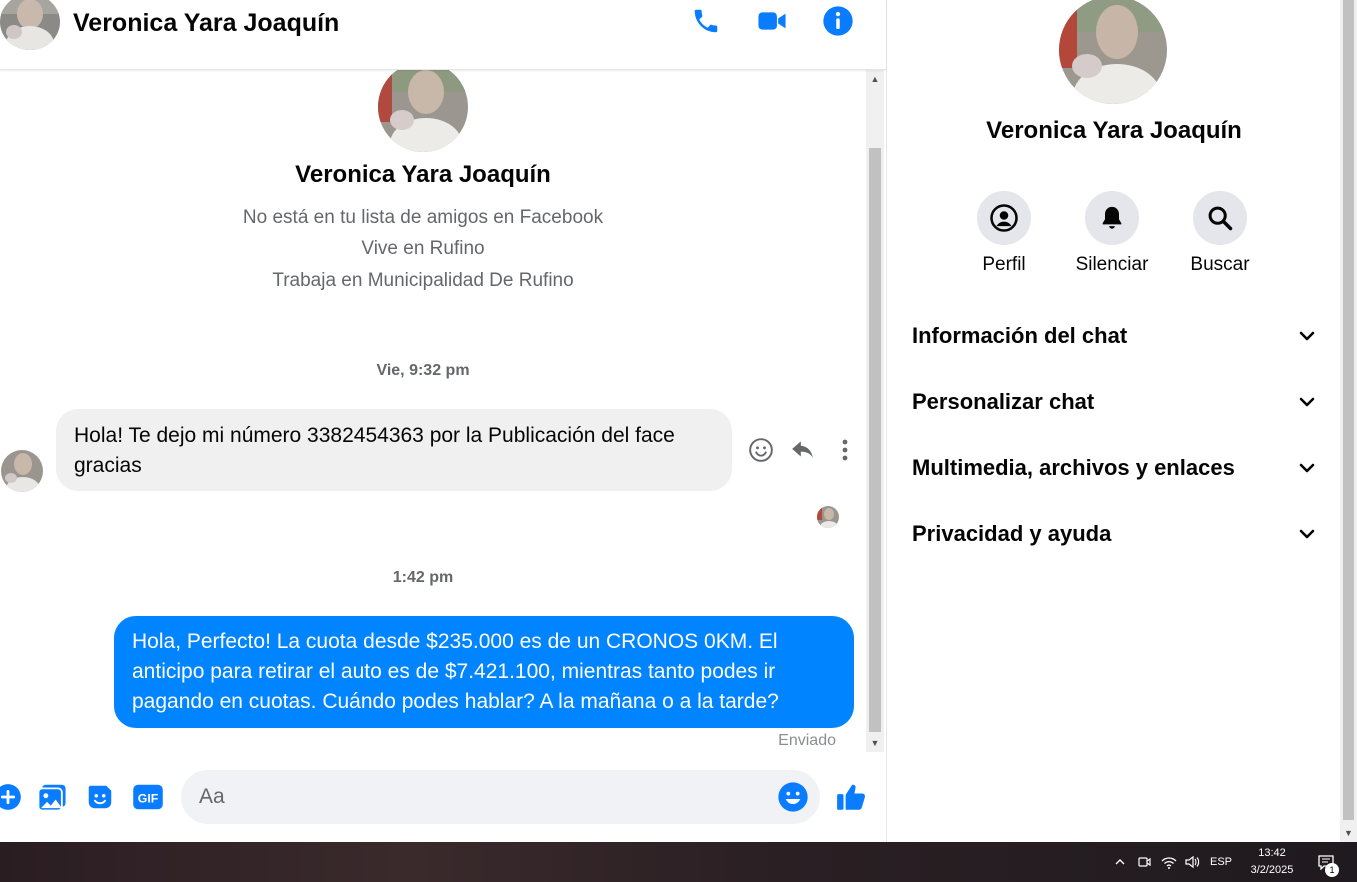 This screenshot has width=1357, height=882. Describe the element at coordinates (1272, 862) in the screenshot. I see `clock: 13:42 3/2/2025` at that location.